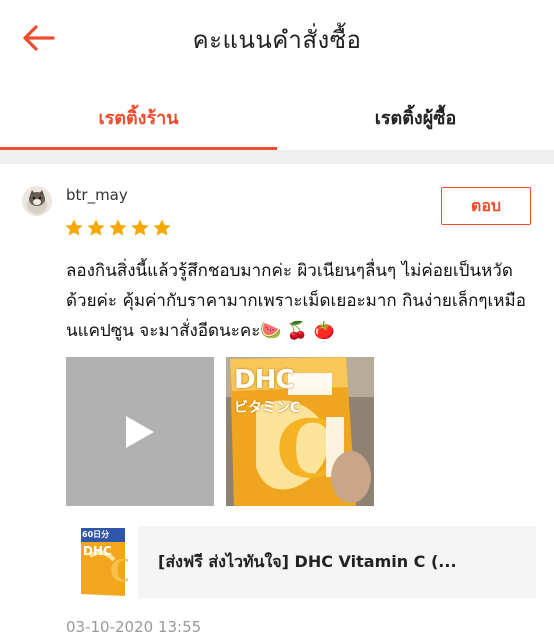 The height and width of the screenshot is (640, 554). Describe the element at coordinates (138, 117) in the screenshot. I see `tab-shop-rating: เรตติ้งร้าน` at that location.